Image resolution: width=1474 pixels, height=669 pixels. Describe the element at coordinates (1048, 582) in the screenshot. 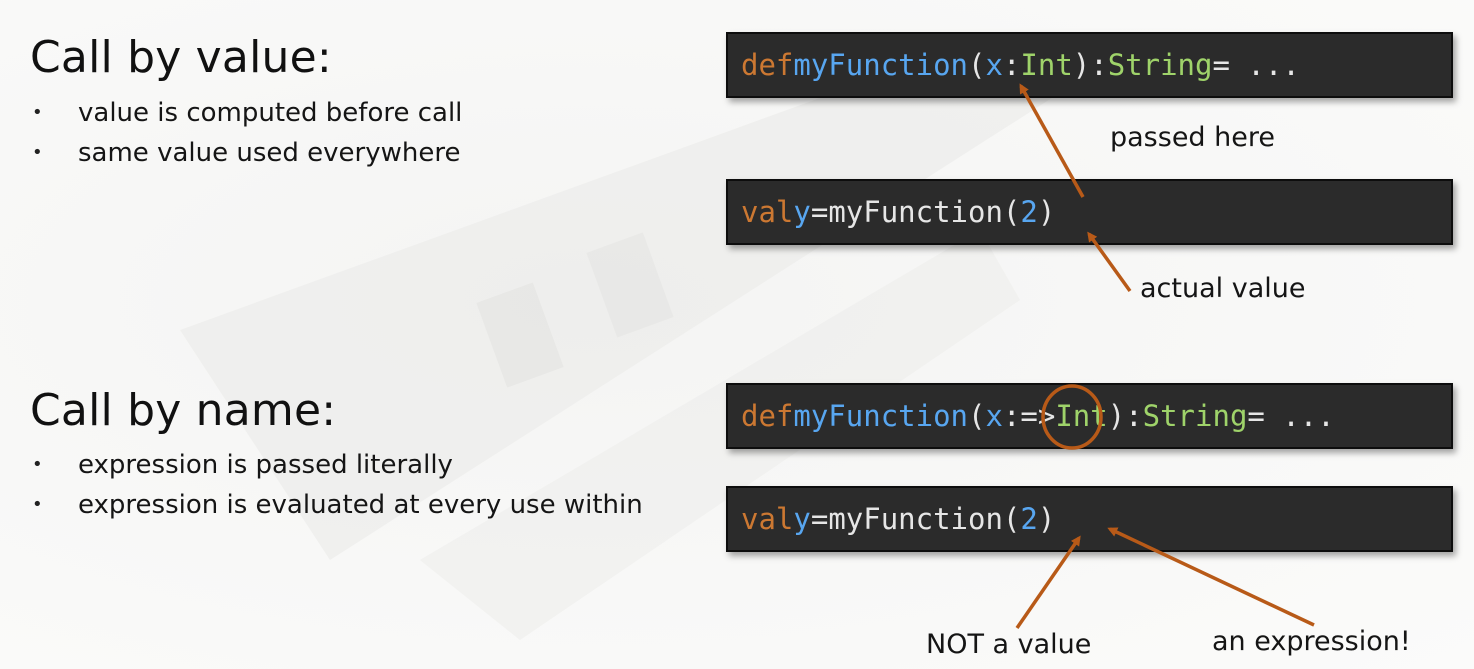

I see `arrow-not-a-value` at that location.